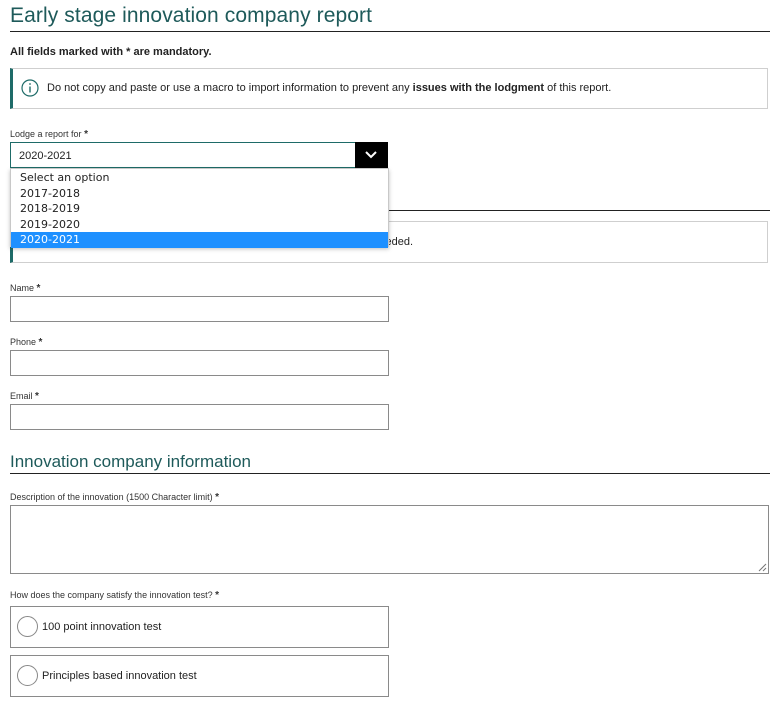  What do you see at coordinates (389, 539) in the screenshot?
I see `description-textarea` at bounding box center [389, 539].